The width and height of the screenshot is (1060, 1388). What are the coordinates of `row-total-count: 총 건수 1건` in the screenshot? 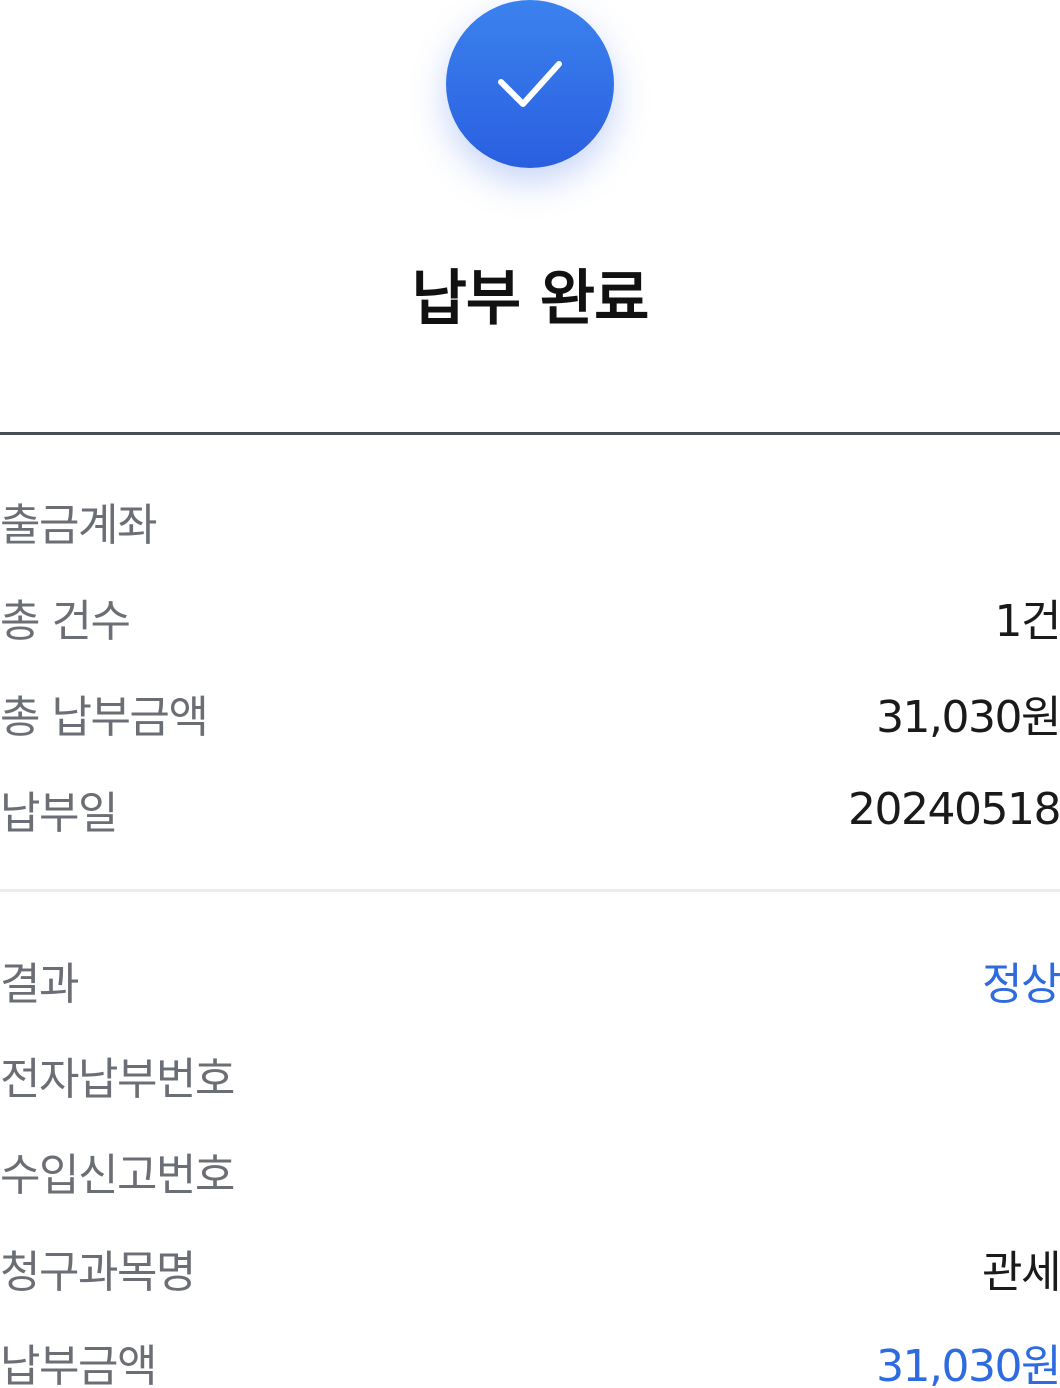 It's located at (530, 617).